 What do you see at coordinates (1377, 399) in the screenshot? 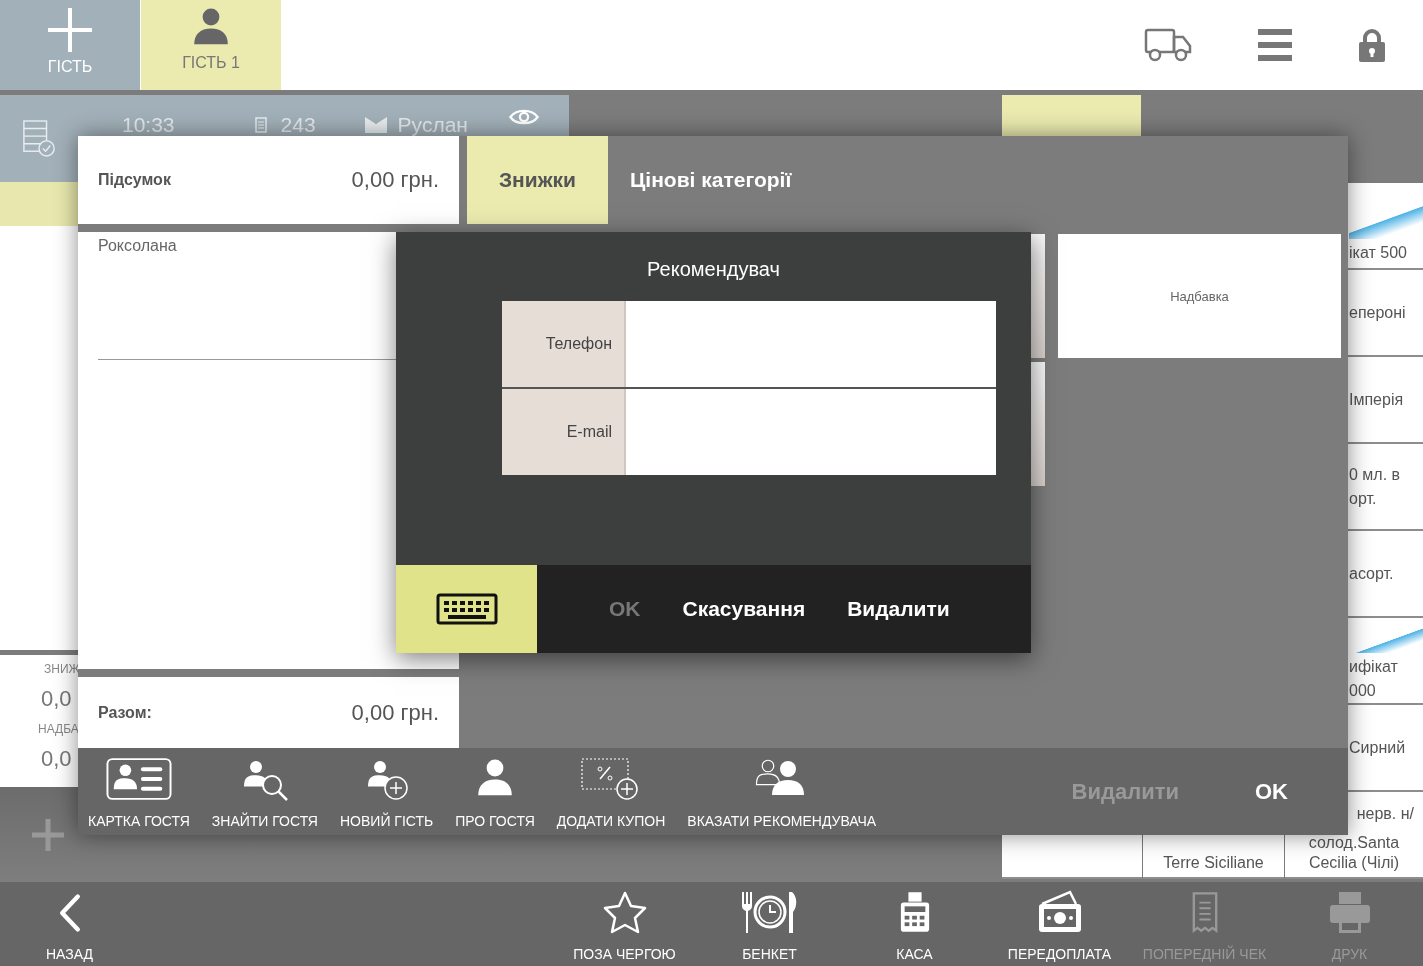
I see `product-name: Імперія` at bounding box center [1377, 399].